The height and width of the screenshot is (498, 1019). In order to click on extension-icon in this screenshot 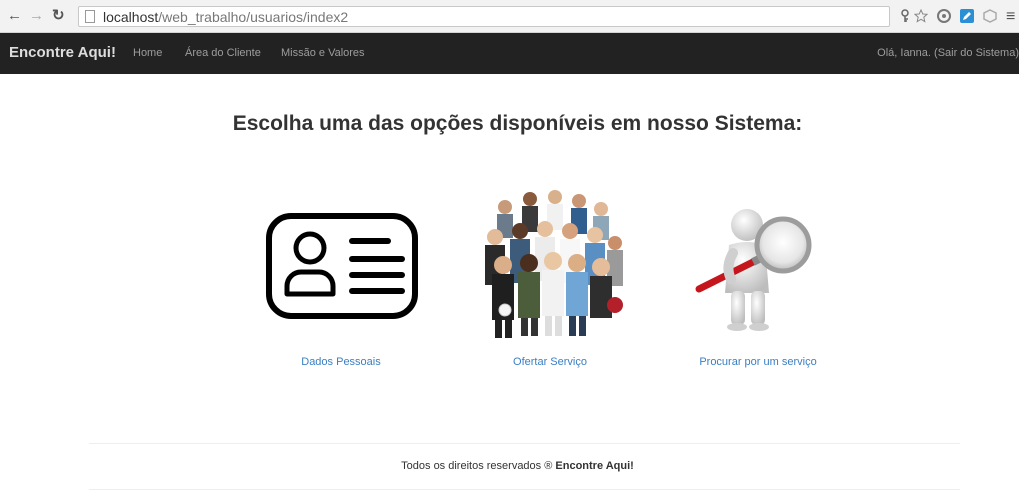, I will do `click(944, 16)`.